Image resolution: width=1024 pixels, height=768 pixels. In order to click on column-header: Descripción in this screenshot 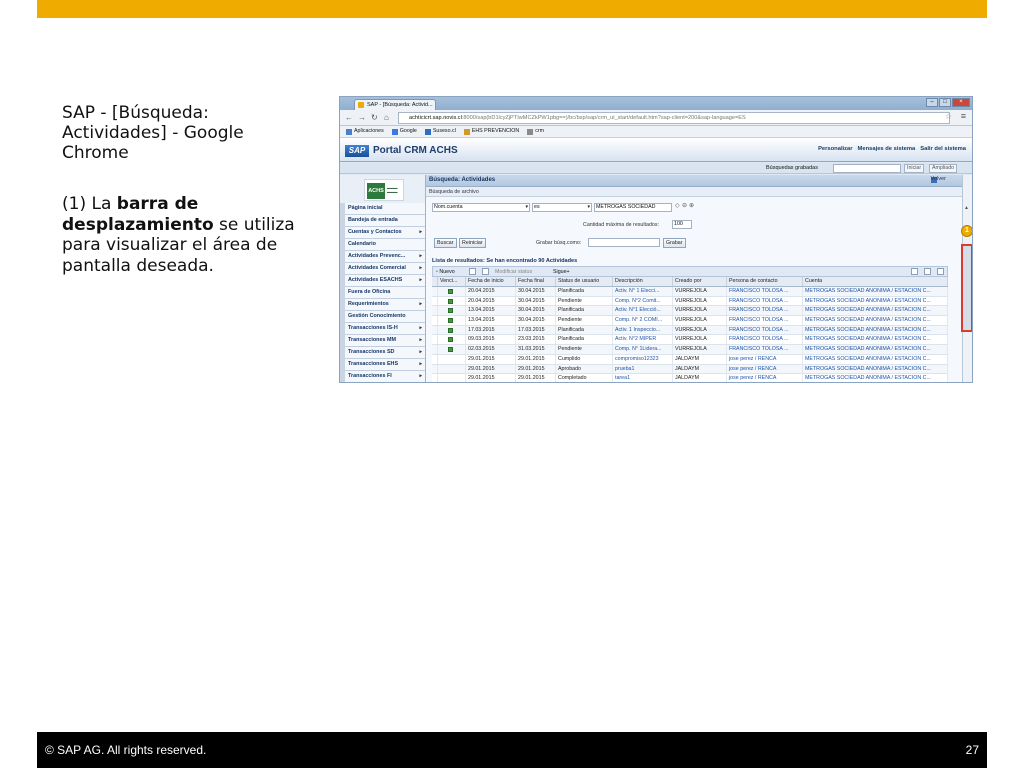, I will do `click(643, 281)`.